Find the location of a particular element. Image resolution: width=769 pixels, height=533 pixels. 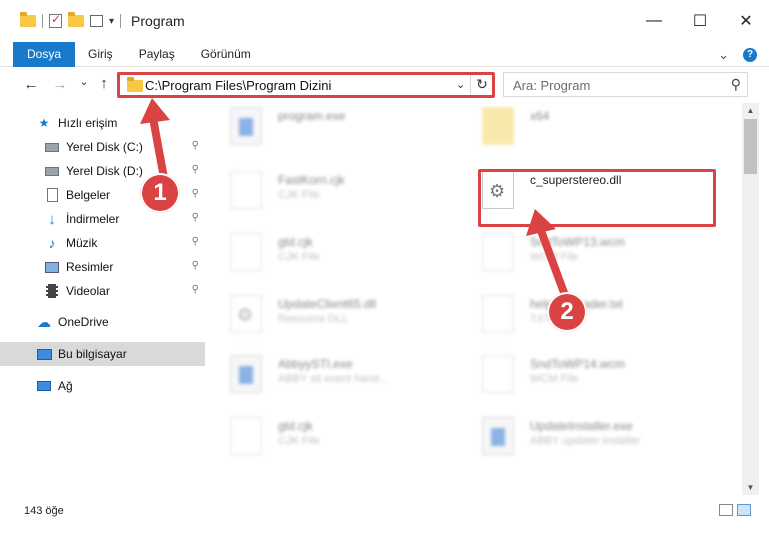

minimize-button: — is located at coordinates (654, 21).